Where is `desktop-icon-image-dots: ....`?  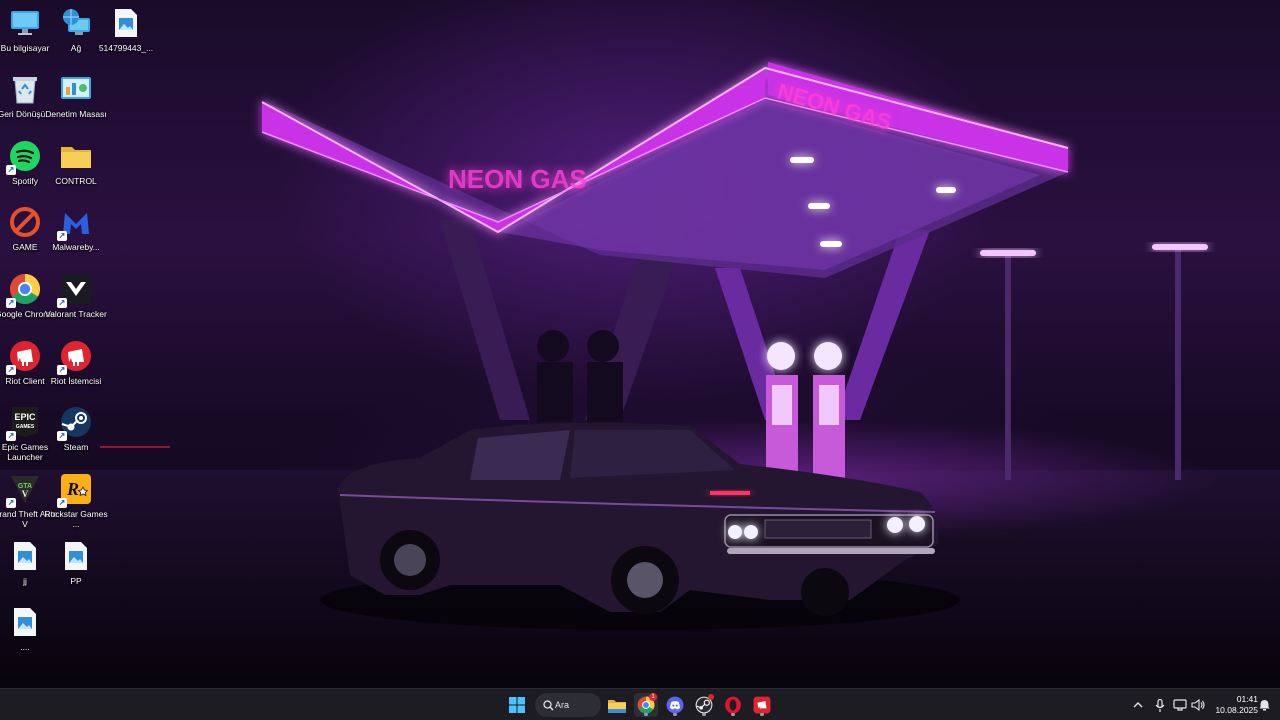
desktop-icon-image-dots: .... is located at coordinates (29, 628).